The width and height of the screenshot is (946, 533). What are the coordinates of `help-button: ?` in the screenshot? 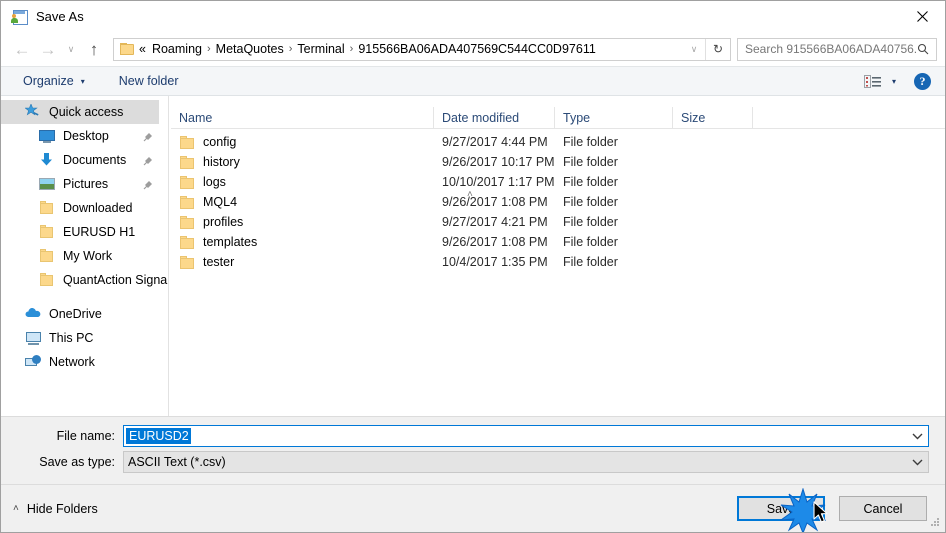 It's located at (922, 81).